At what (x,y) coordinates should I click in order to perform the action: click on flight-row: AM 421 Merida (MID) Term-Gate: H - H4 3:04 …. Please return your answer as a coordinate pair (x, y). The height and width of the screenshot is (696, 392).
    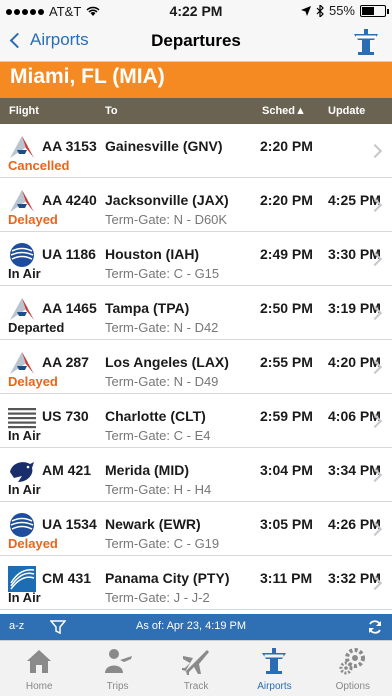
    Looking at the image, I should click on (196, 475).